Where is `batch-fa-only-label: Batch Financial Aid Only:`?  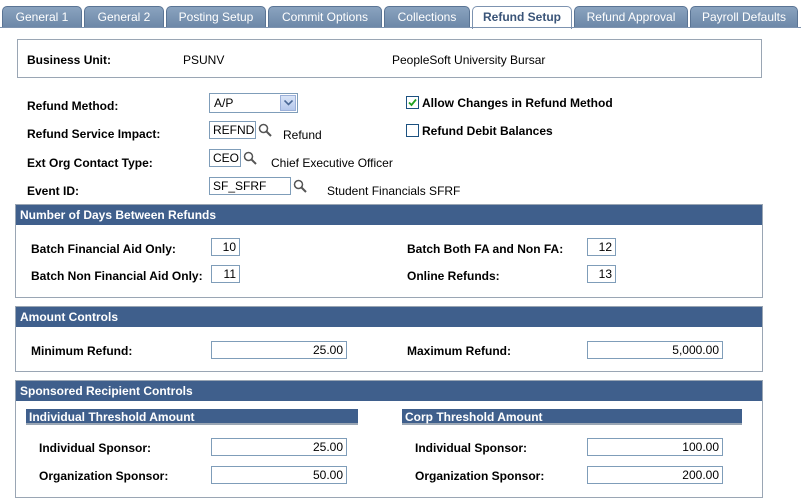 batch-fa-only-label: Batch Financial Aid Only: is located at coordinates (103, 249).